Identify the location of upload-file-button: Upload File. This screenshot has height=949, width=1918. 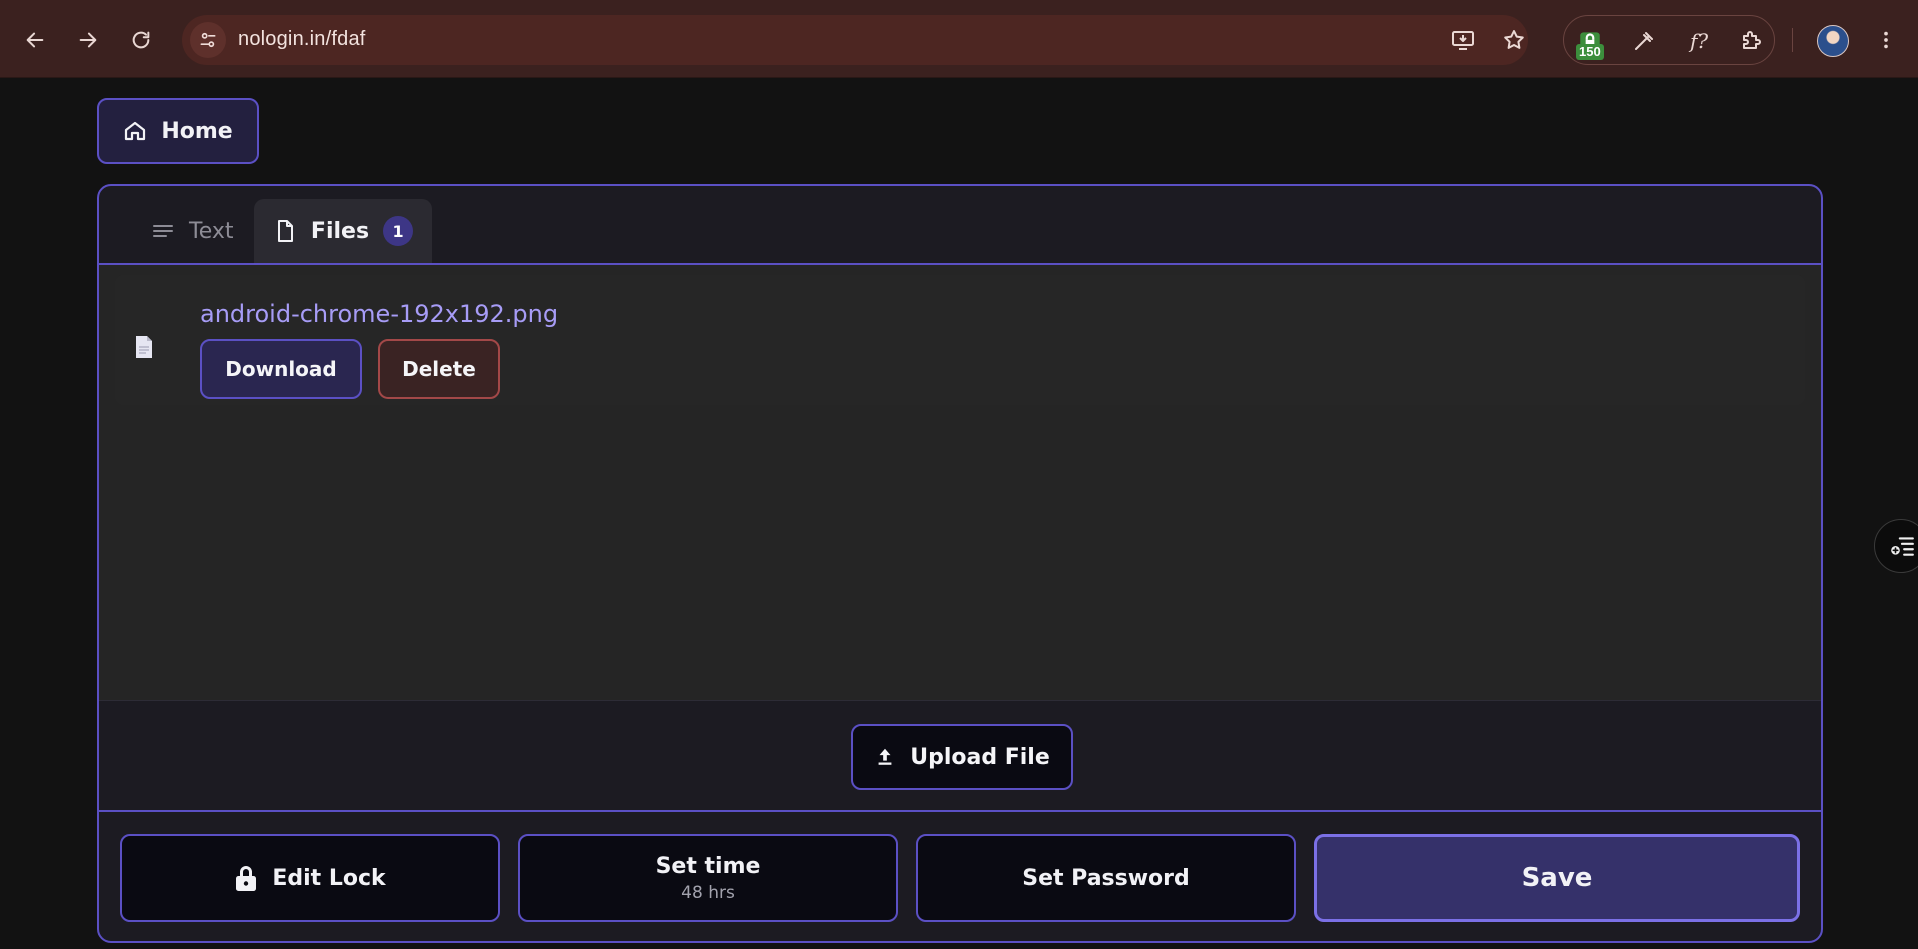
(962, 757).